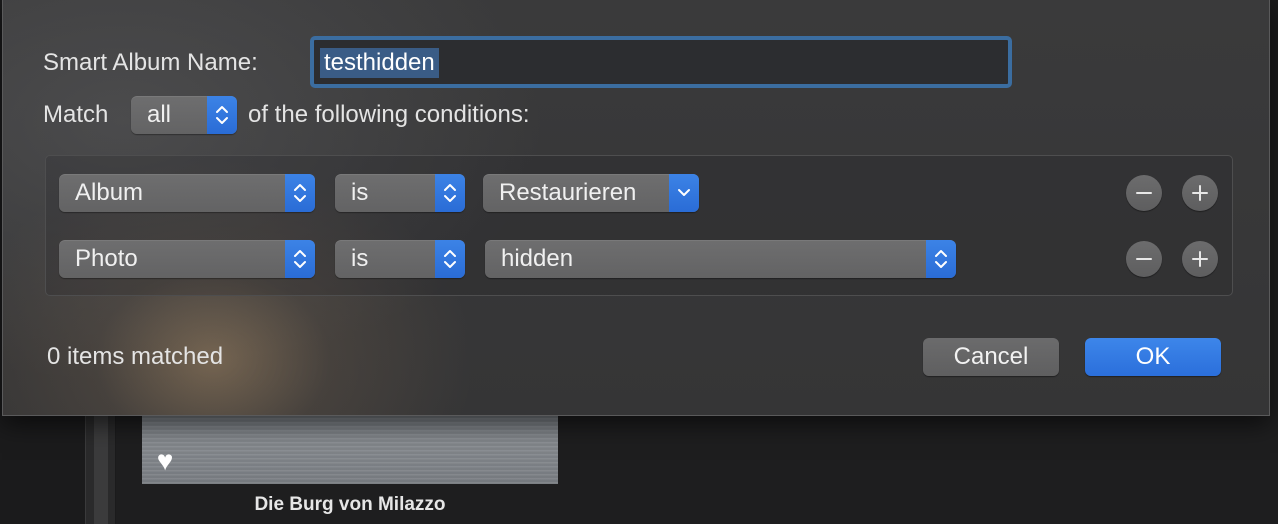 The width and height of the screenshot is (1278, 524). Describe the element at coordinates (184, 115) in the screenshot. I see `match-popup: all` at that location.